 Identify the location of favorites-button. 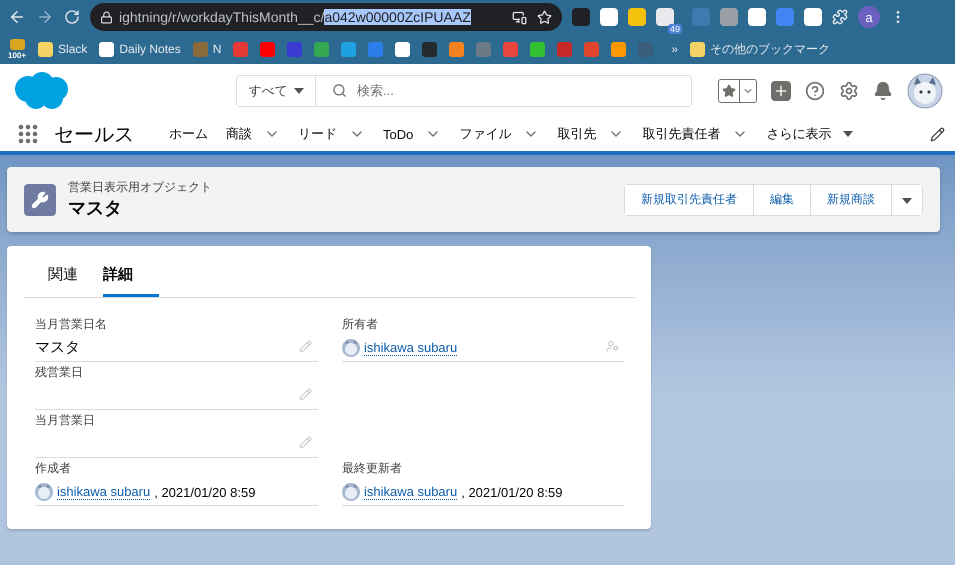
(737, 90).